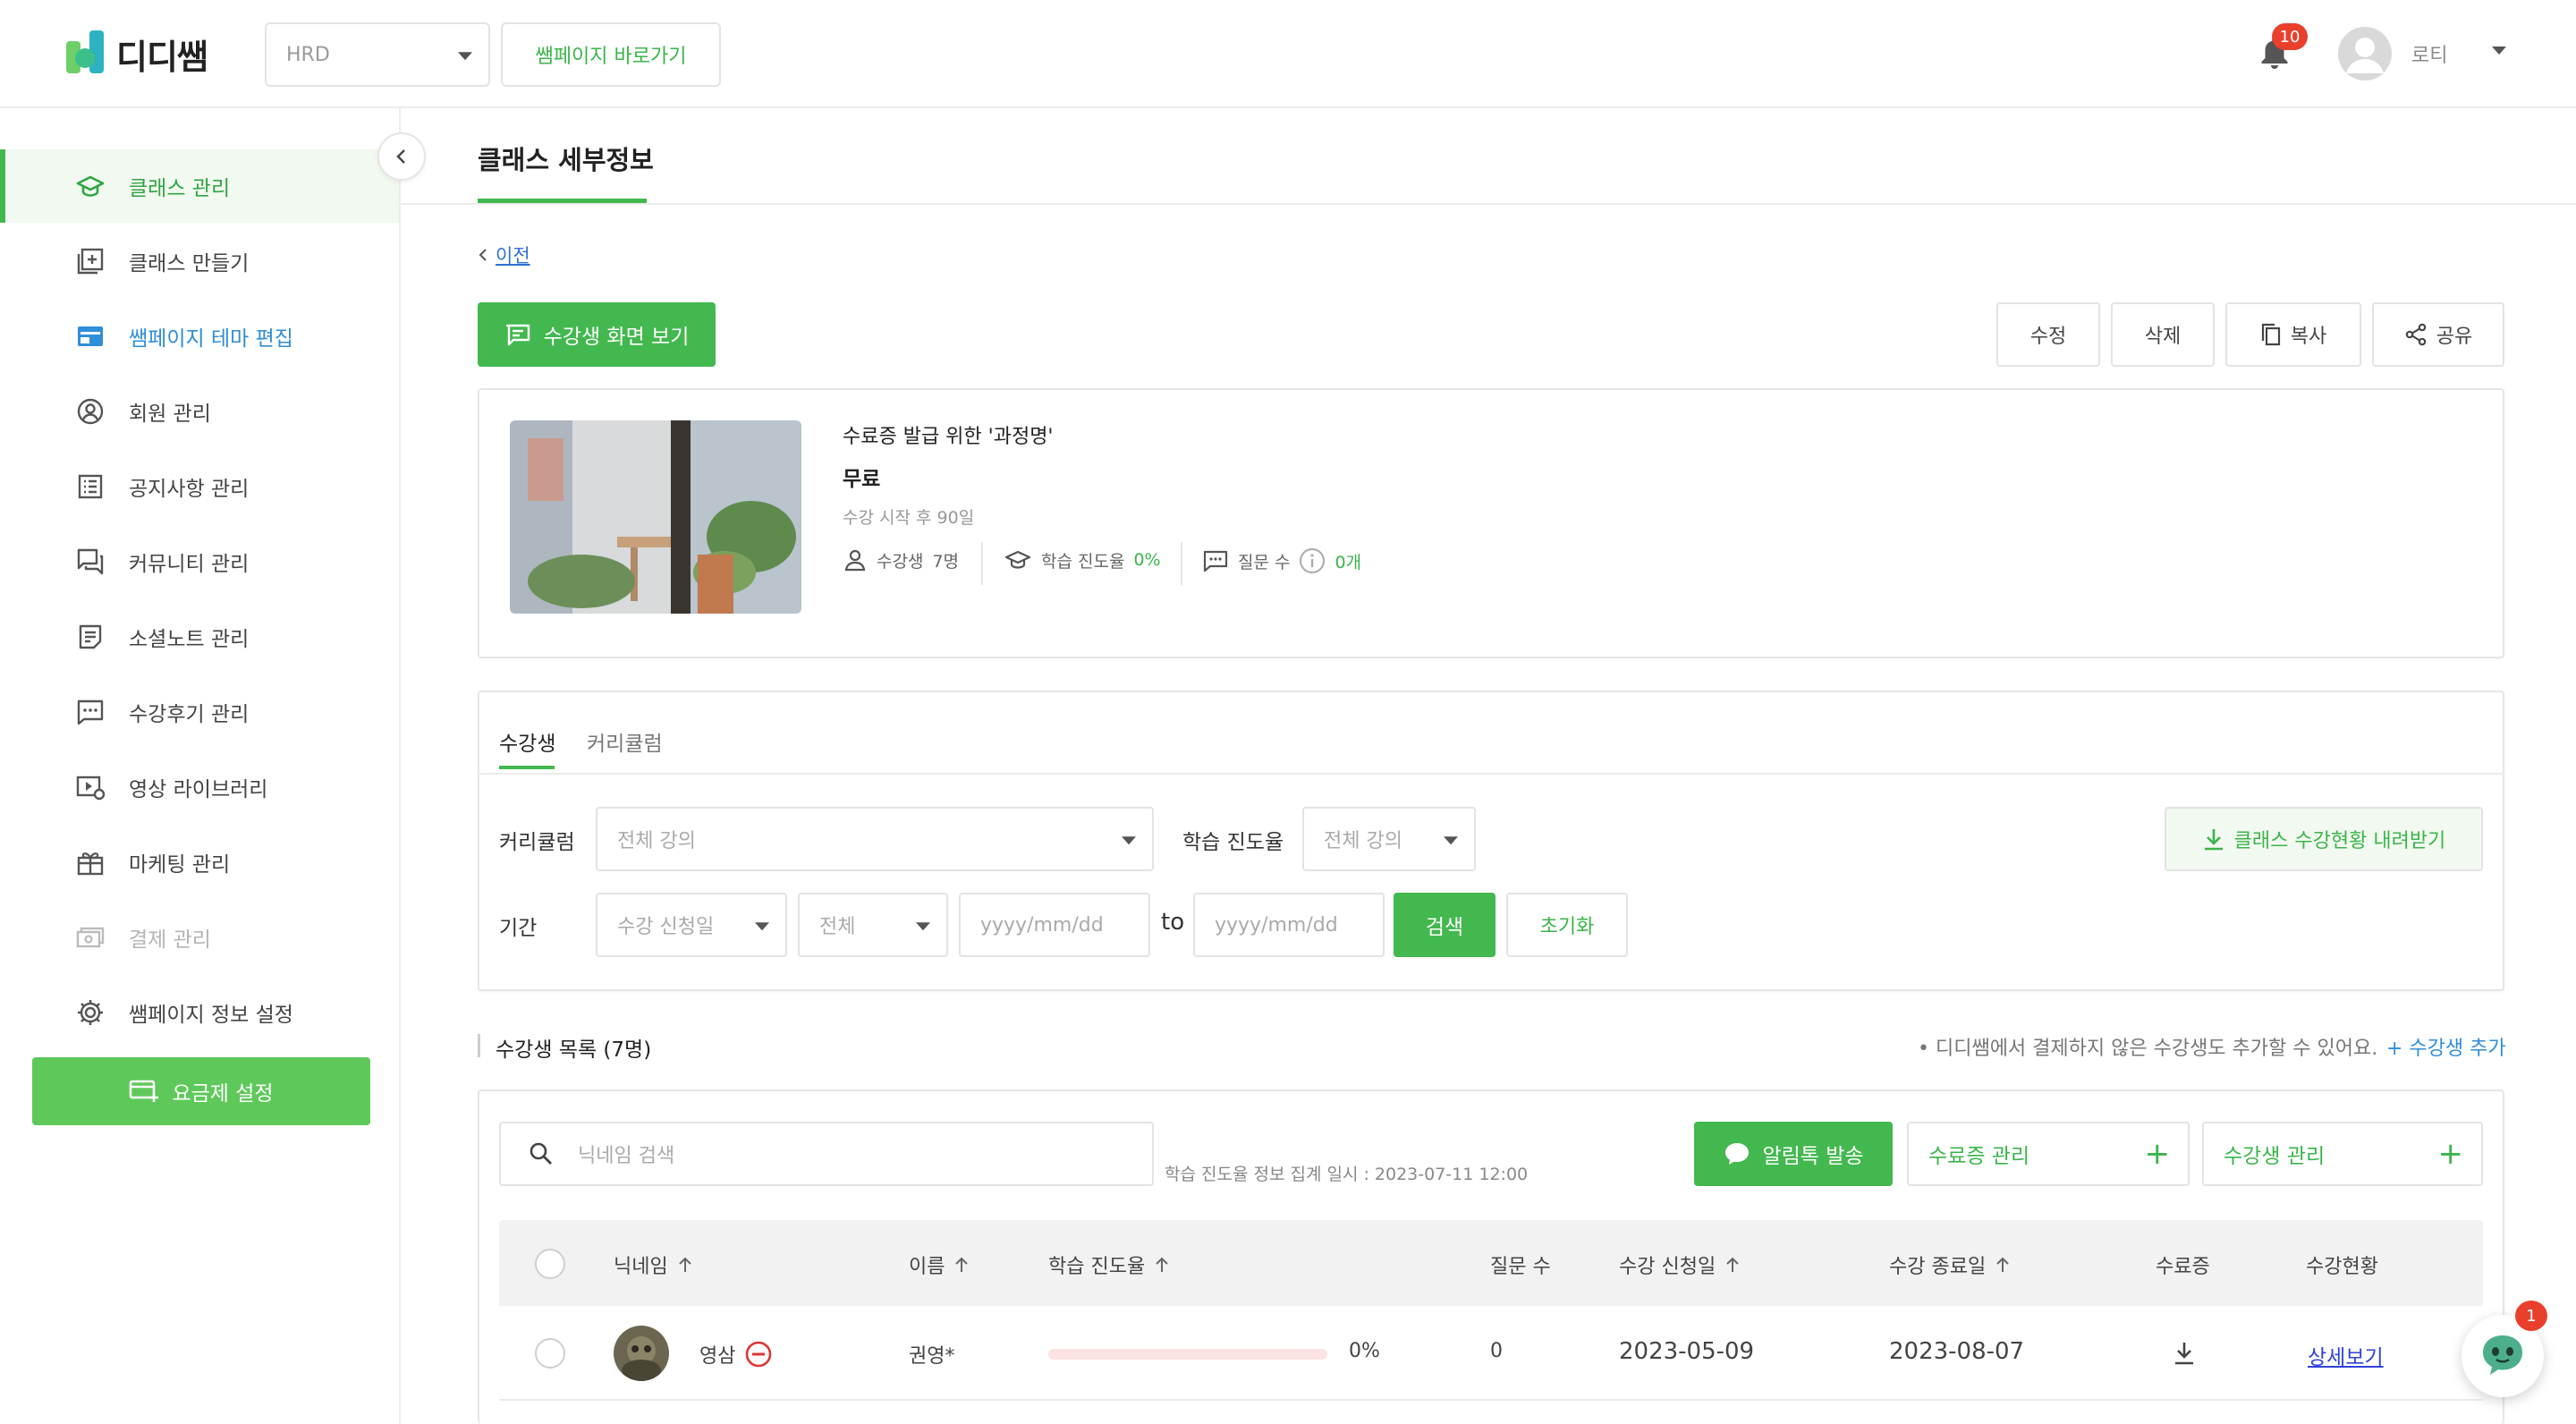  What do you see at coordinates (2213, 840) in the screenshot?
I see `download-icon` at bounding box center [2213, 840].